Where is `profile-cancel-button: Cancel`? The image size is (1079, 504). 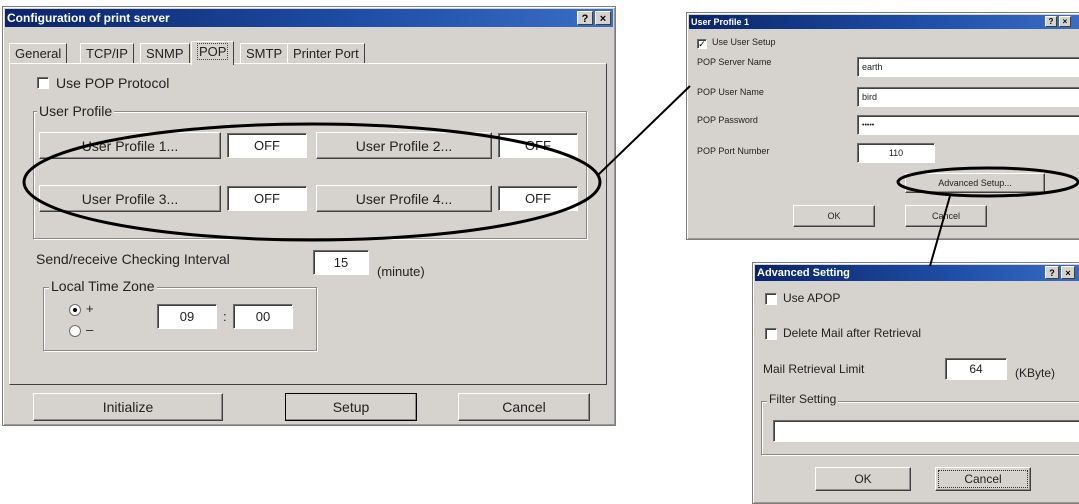 profile-cancel-button: Cancel is located at coordinates (946, 216).